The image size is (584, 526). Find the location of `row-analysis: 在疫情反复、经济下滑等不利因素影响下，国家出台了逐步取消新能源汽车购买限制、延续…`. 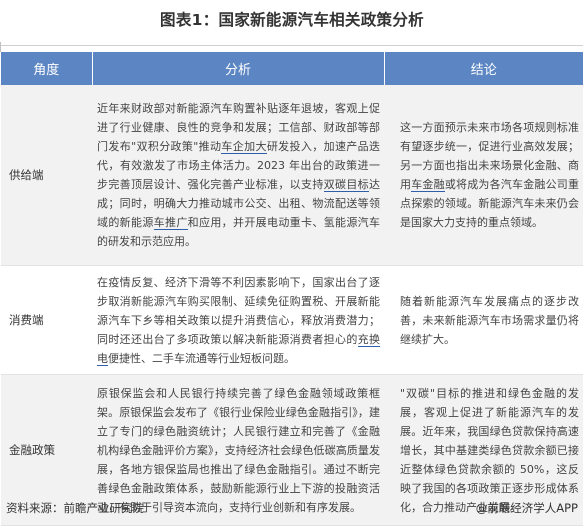

row-analysis: 在疫情反复、经济下滑等不利因素影响下，国家出台了逐步取消新能源汽车购买限制、延续… is located at coordinates (238, 320).